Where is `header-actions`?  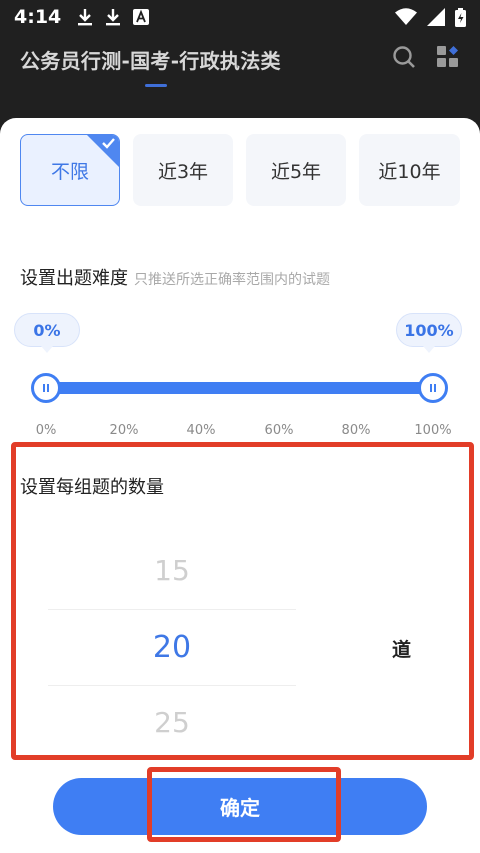 header-actions is located at coordinates (426, 59).